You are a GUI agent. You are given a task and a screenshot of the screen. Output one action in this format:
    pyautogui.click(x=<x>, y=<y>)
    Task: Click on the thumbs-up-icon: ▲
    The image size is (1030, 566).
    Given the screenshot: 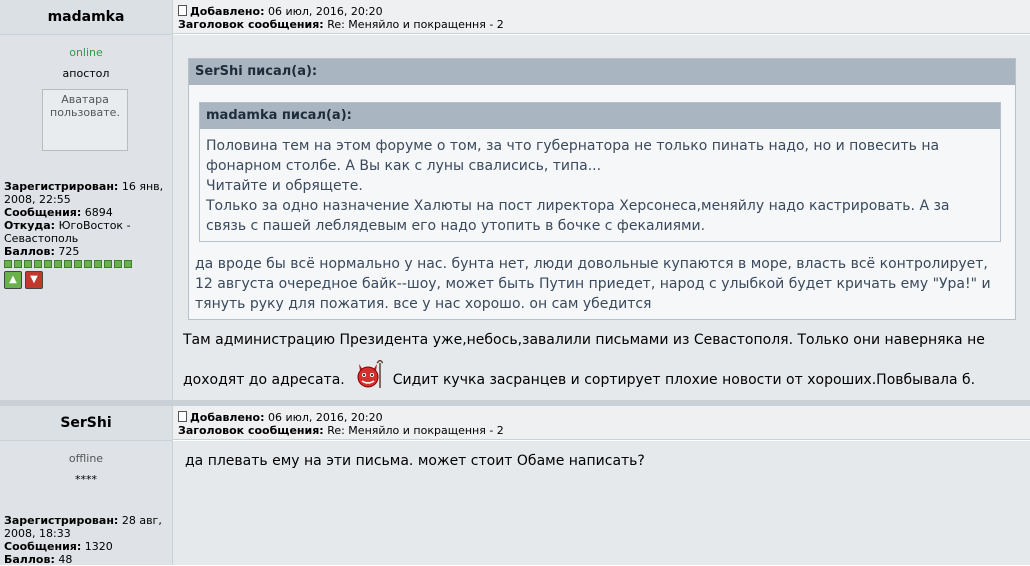 What is the action you would take?
    pyautogui.click(x=13, y=280)
    